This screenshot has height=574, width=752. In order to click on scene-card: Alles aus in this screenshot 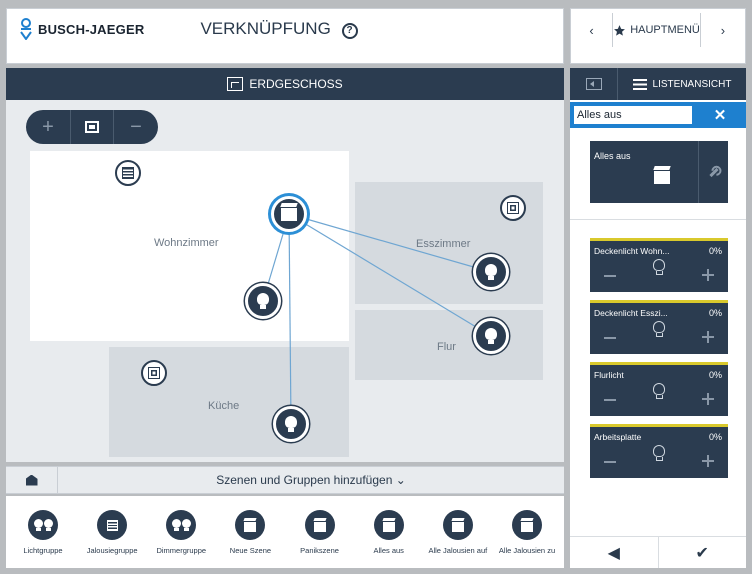, I will do `click(659, 172)`.